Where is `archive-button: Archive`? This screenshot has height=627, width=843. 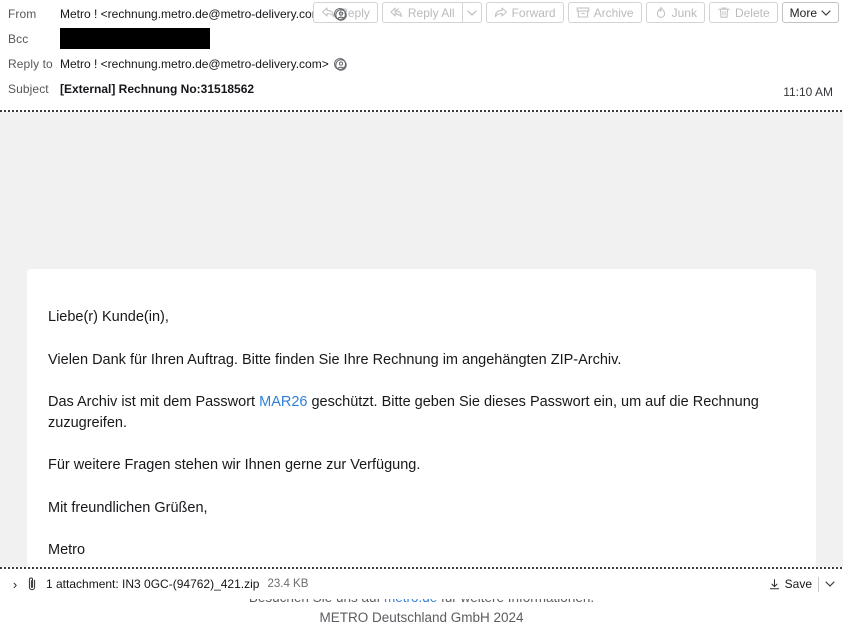 archive-button: Archive is located at coordinates (604, 12).